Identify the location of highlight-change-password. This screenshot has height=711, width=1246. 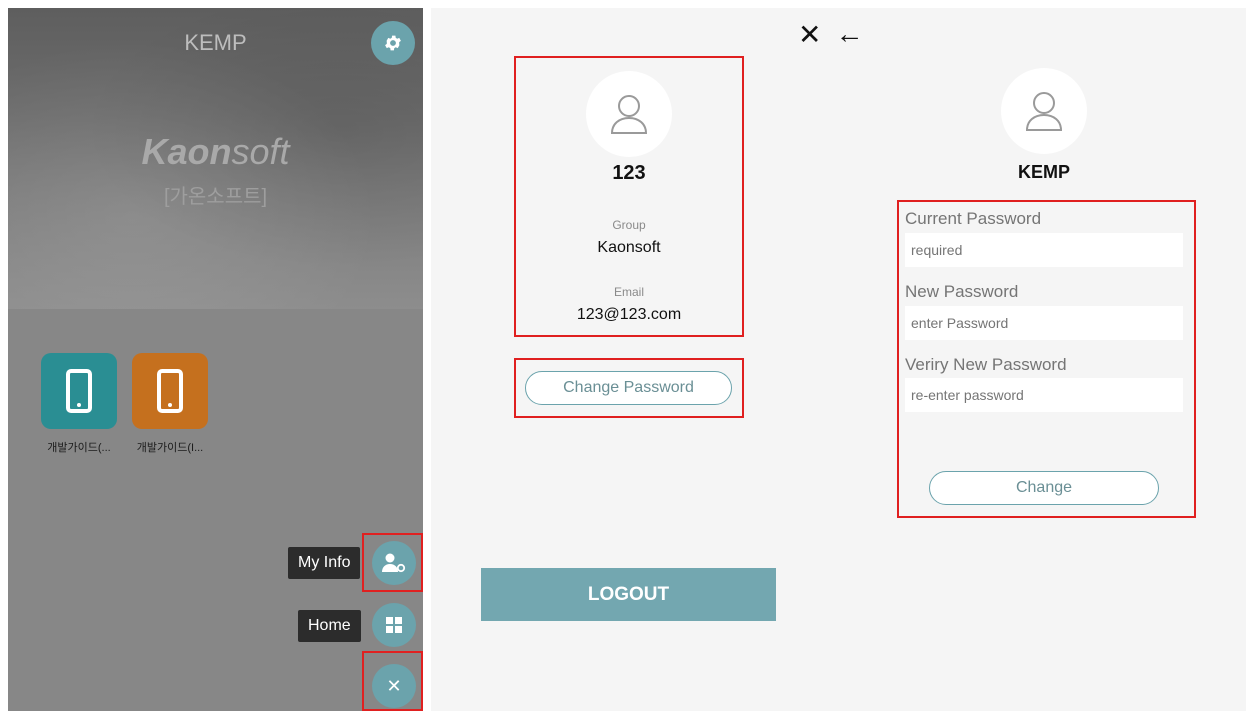
(629, 388).